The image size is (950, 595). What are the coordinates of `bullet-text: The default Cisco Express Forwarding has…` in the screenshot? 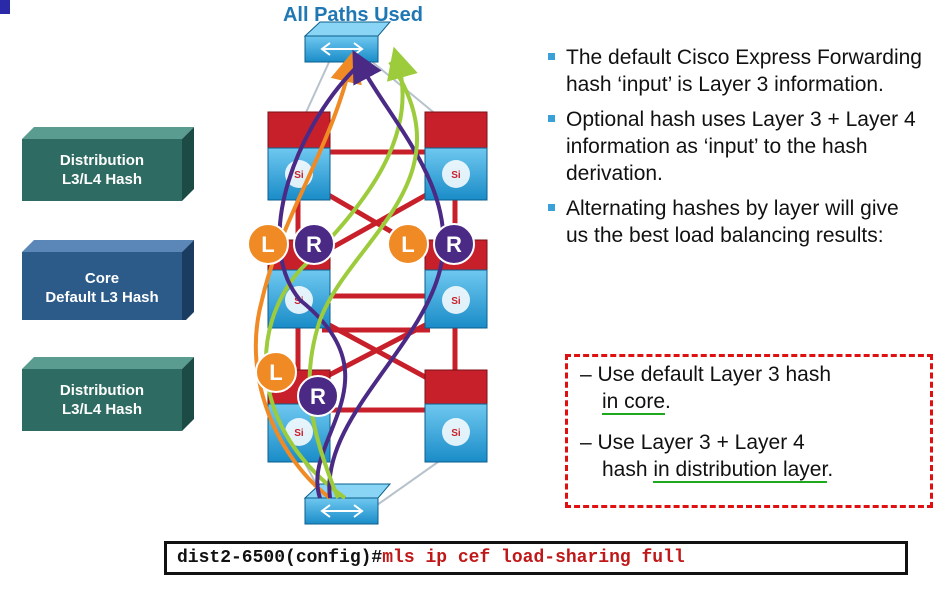 It's located at (744, 71).